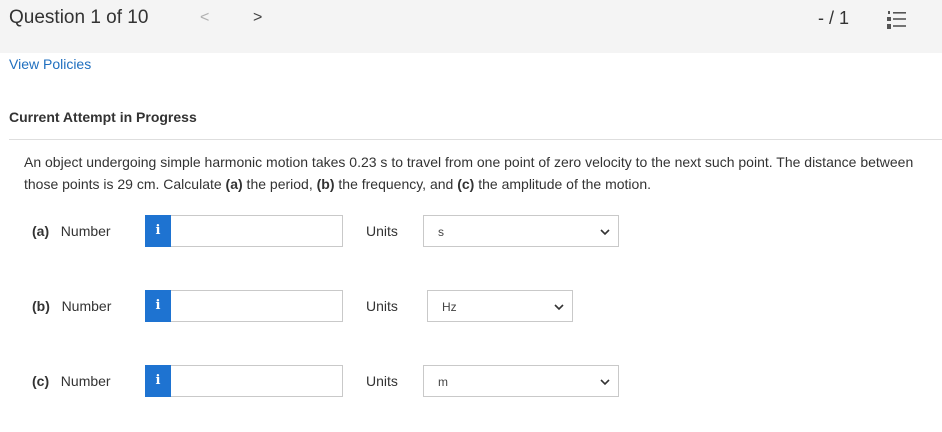 The width and height of the screenshot is (942, 432). I want to click on part-b-label: (b) Number, so click(72, 306).